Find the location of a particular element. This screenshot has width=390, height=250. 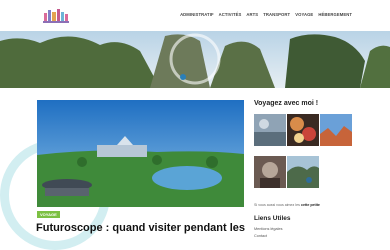

nav-item-administratif: Administratif is located at coordinates (197, 14).